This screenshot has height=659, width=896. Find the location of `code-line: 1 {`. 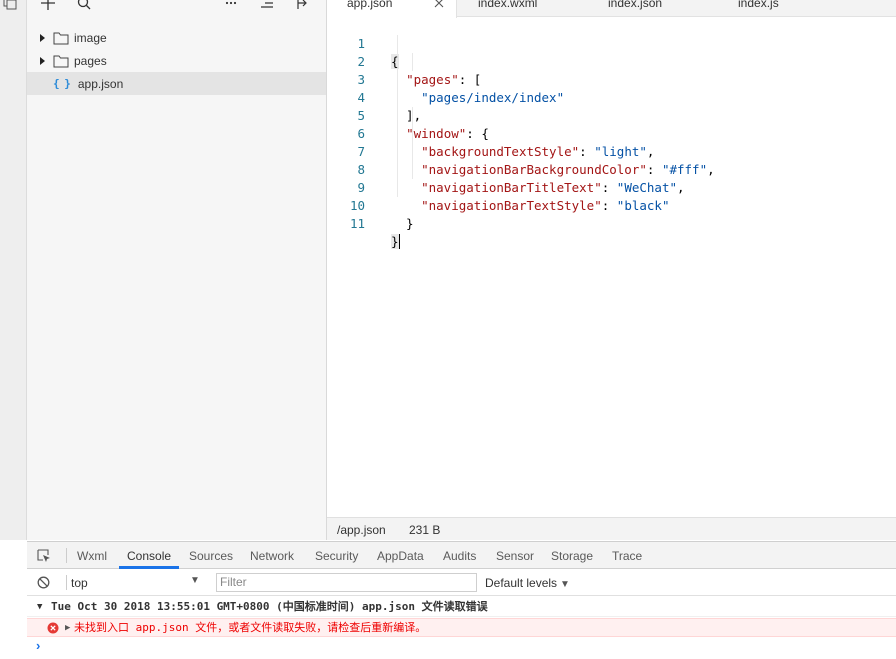

code-line: 1 { is located at coordinates (611, 43).